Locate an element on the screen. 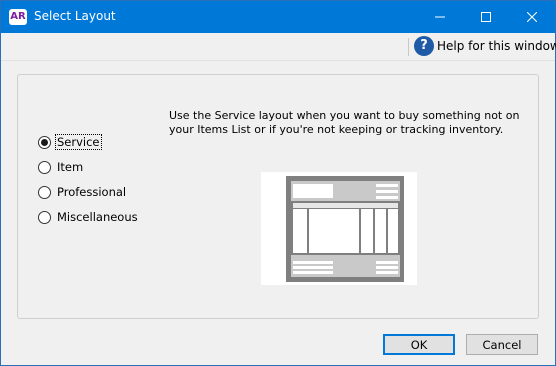 This screenshot has height=366, width=556. app-logo-icon: AR is located at coordinates (18, 17).